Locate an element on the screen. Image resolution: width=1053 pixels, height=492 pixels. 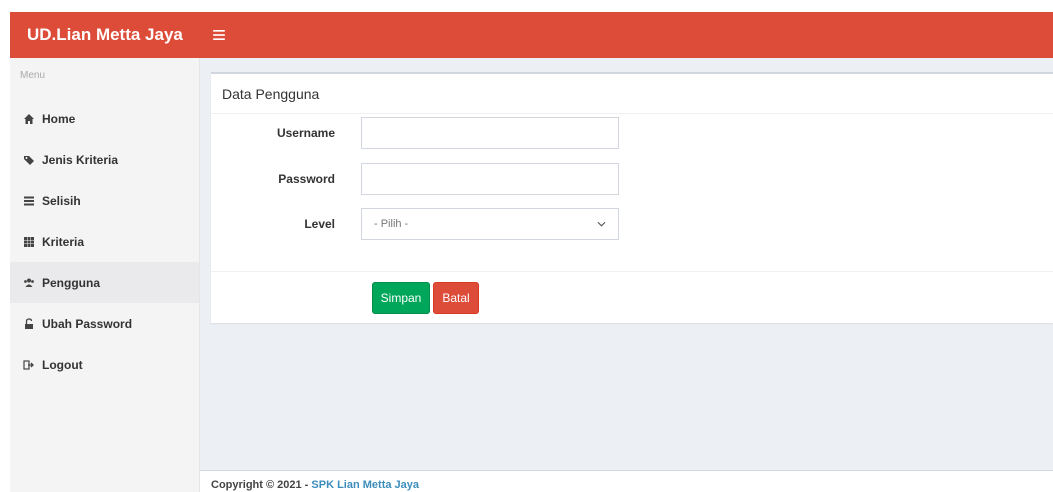
sidebar-item-logout: Logout is located at coordinates (104, 364).